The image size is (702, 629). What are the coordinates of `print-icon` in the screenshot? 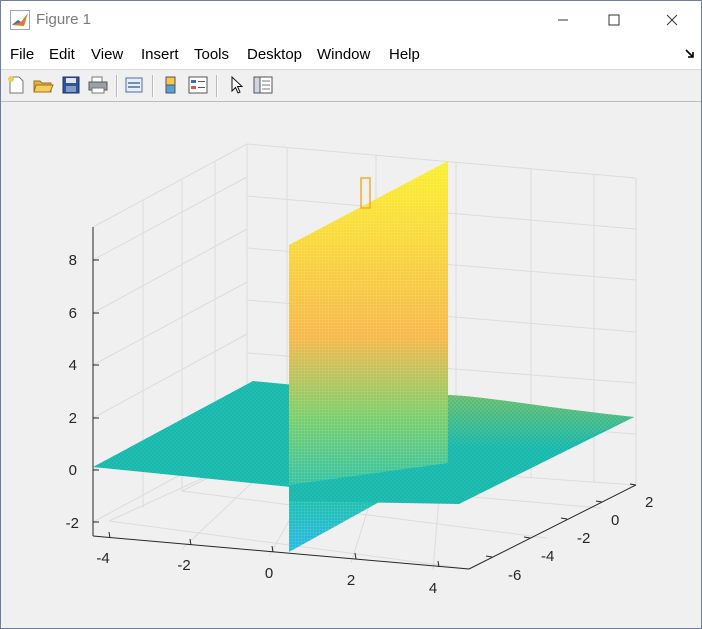 It's located at (98, 85).